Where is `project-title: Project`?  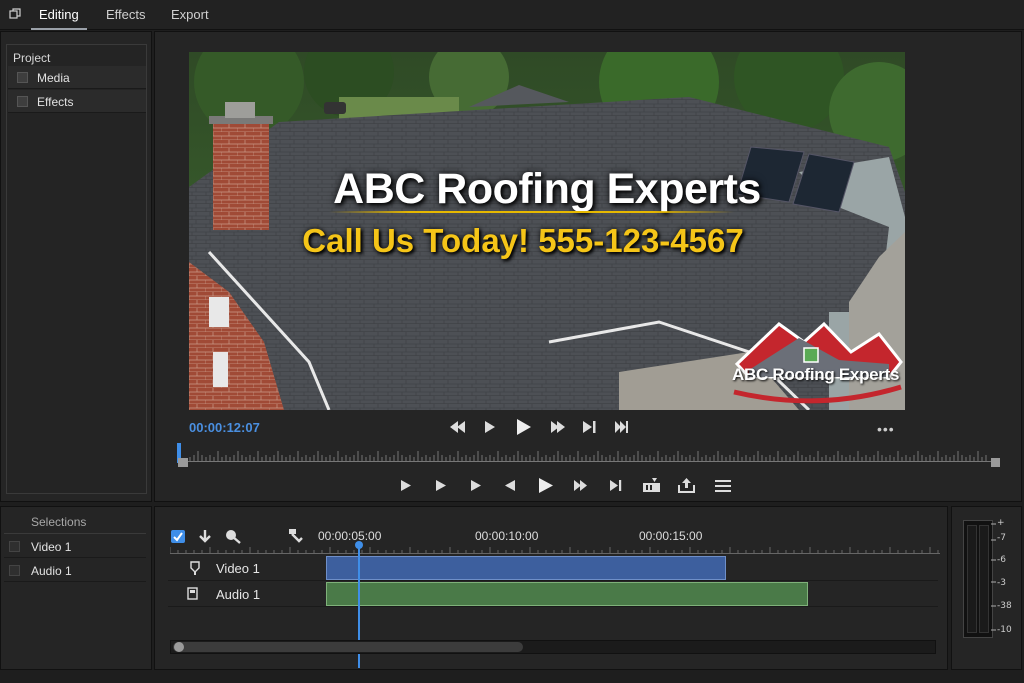
project-title: Project is located at coordinates (32, 58).